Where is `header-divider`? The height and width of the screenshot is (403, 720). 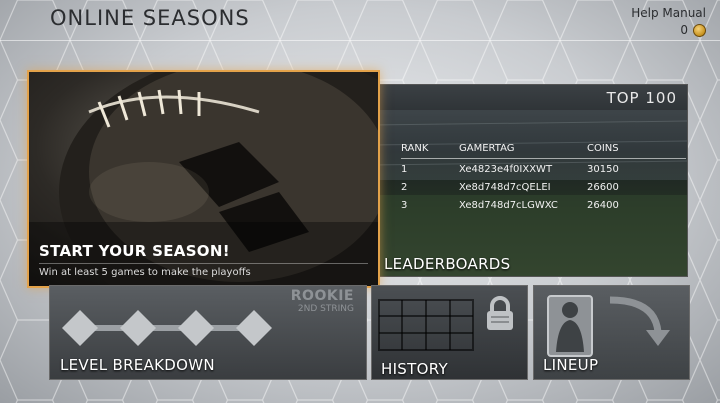
header-divider is located at coordinates (360, 40).